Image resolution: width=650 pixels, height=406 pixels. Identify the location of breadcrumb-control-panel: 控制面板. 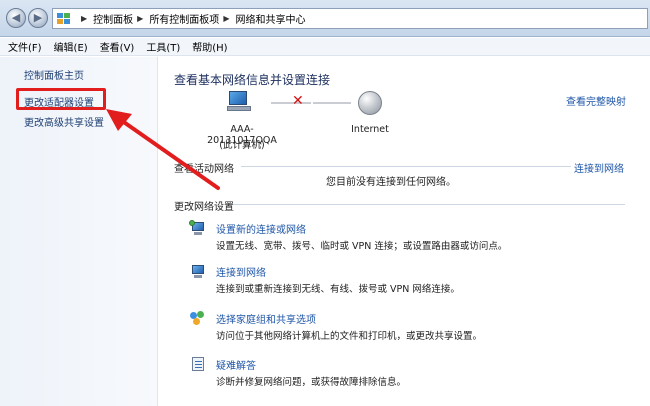
(113, 18).